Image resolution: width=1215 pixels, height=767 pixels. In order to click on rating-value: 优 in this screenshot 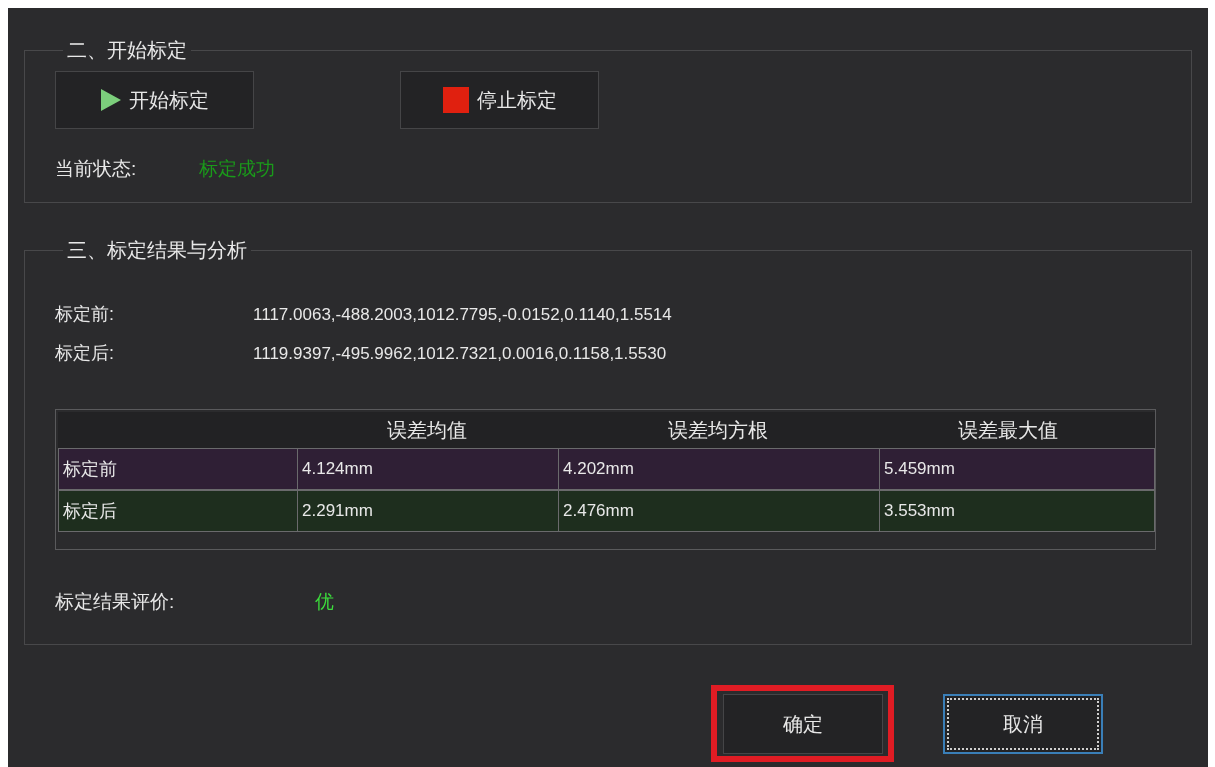, I will do `click(324, 602)`.